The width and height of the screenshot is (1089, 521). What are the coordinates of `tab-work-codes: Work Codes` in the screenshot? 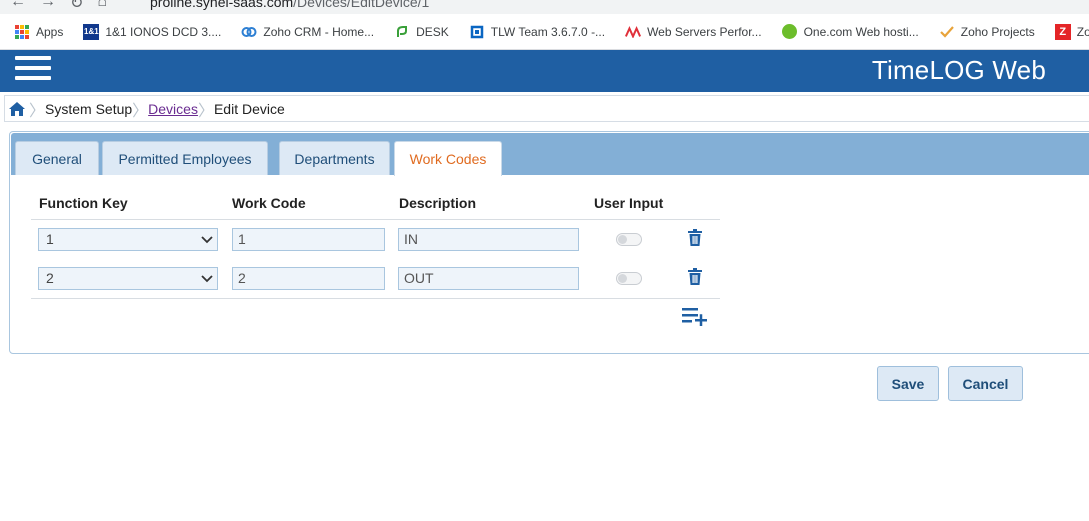 It's located at (448, 158).